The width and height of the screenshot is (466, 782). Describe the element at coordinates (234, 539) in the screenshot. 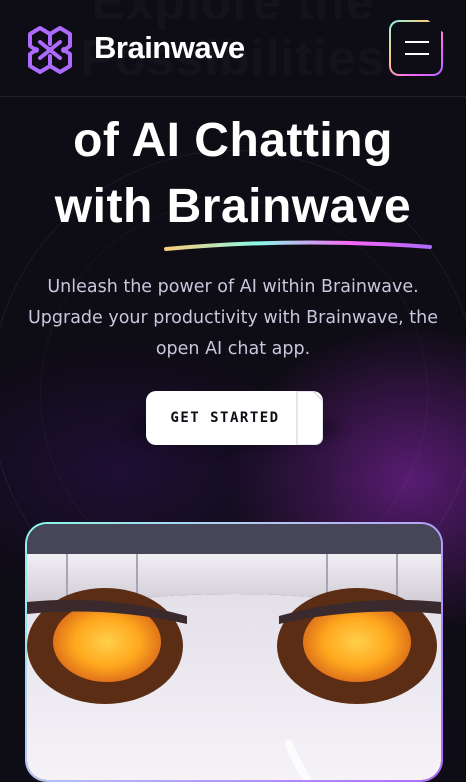

I see `preview-card-topbar` at that location.